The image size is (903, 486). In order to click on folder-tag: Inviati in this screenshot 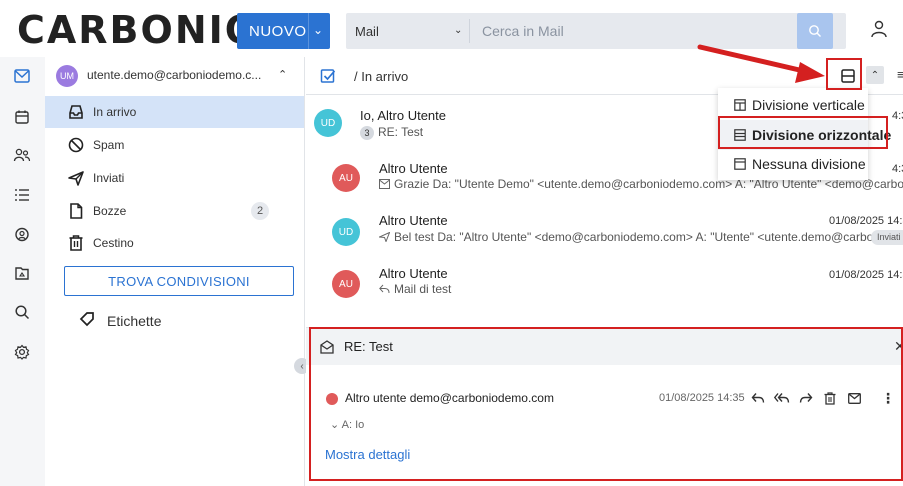, I will do `click(887, 237)`.